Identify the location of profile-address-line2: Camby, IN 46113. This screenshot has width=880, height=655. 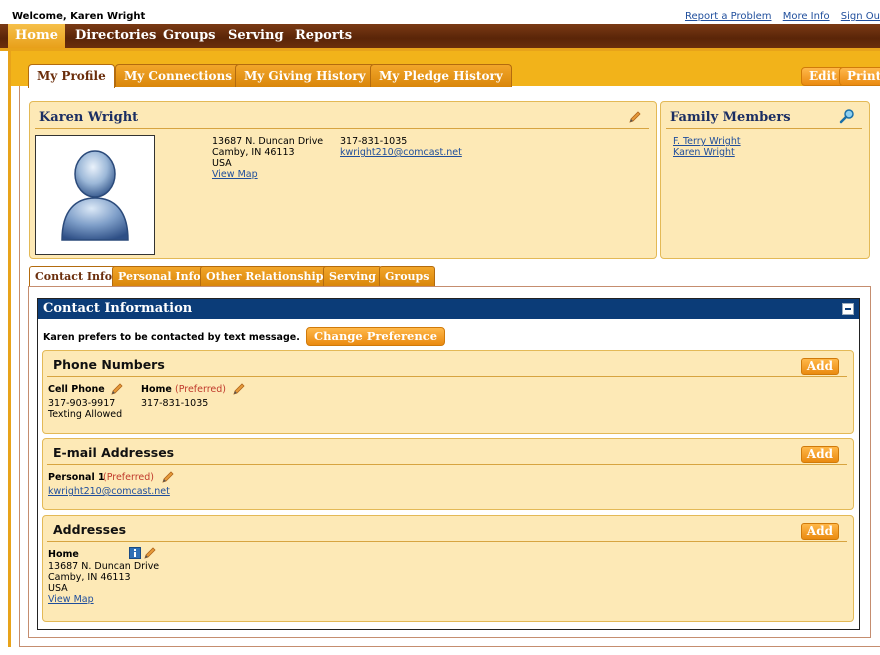
(253, 152).